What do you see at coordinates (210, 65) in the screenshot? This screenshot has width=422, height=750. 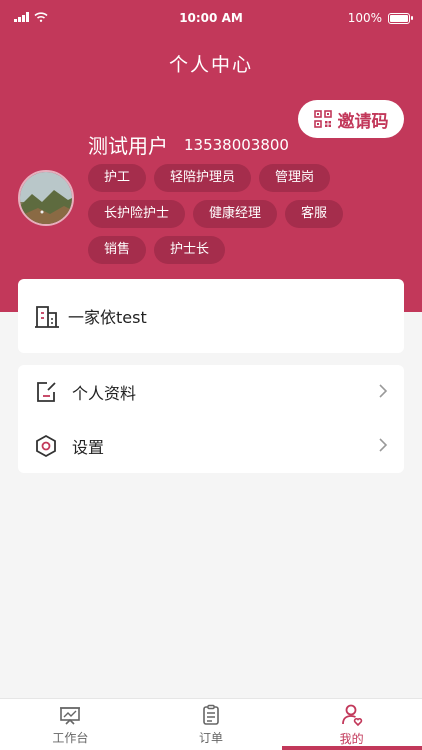 I see `page-title: 个人中心` at bounding box center [210, 65].